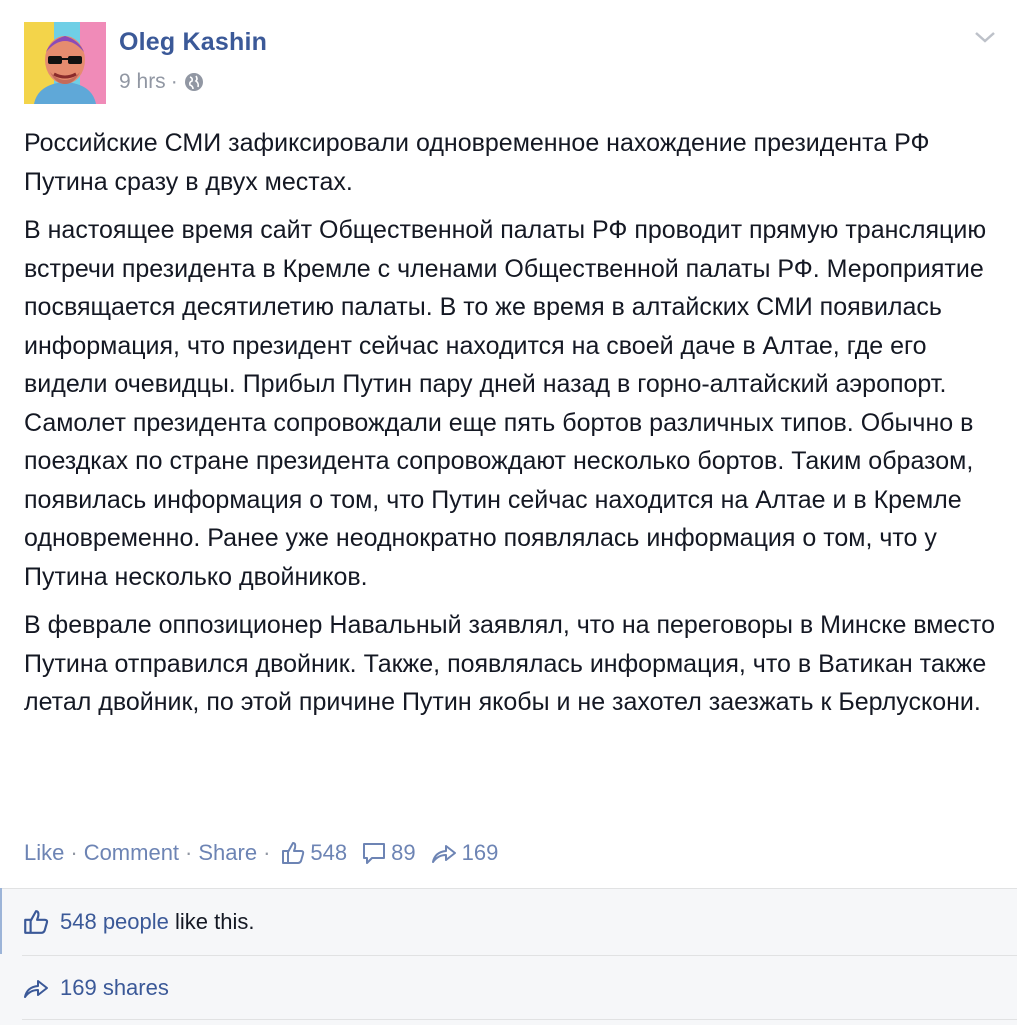 This screenshot has height=1025, width=1017. Describe the element at coordinates (511, 63) in the screenshot. I see `post-header: Oleg Kashin 9 hrs ·` at that location.